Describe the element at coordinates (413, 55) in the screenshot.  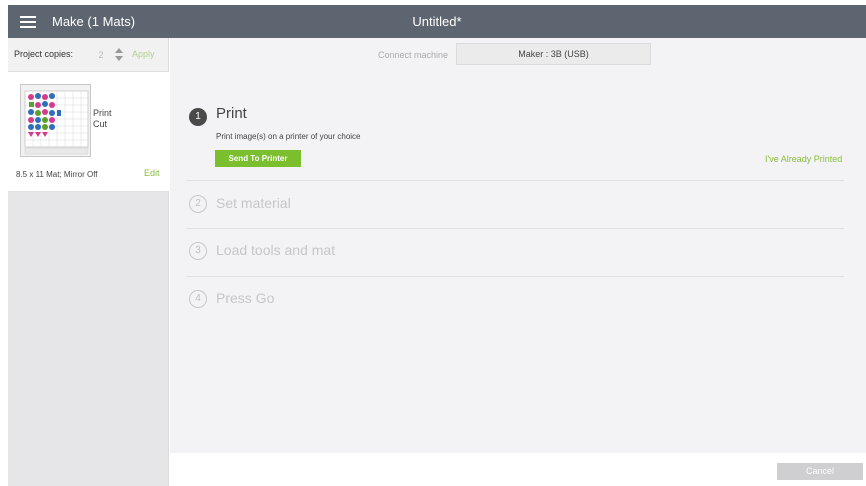
I see `connect-machine-label: Connect machine` at that location.